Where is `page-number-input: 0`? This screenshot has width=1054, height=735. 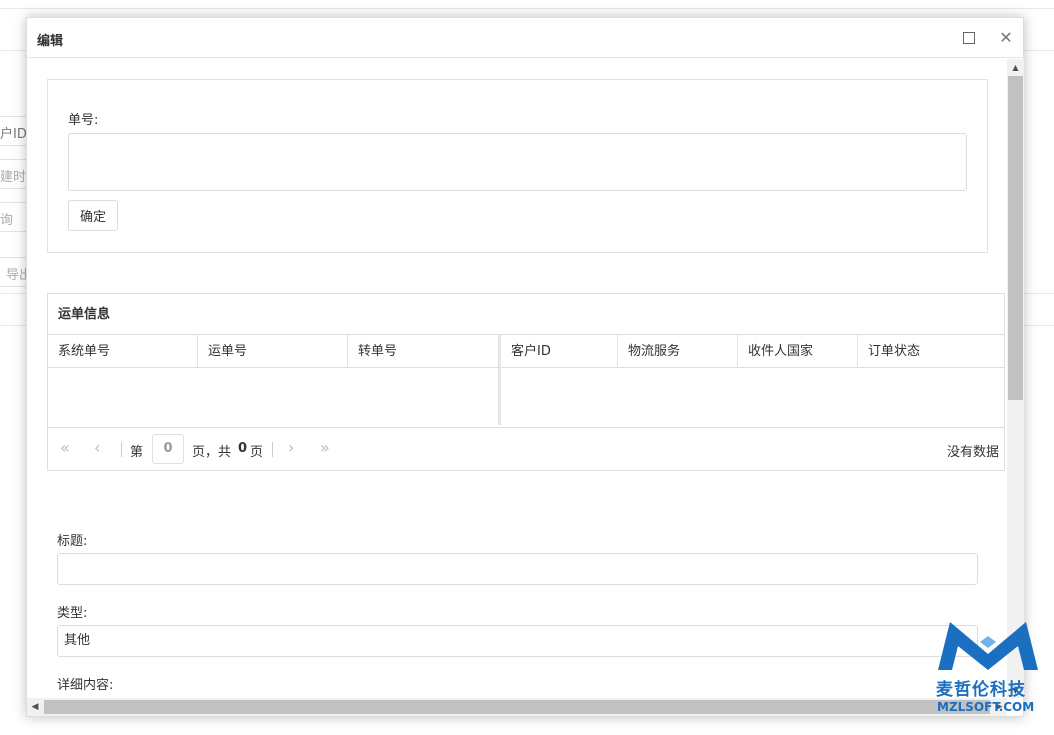
page-number-input: 0 is located at coordinates (168, 449).